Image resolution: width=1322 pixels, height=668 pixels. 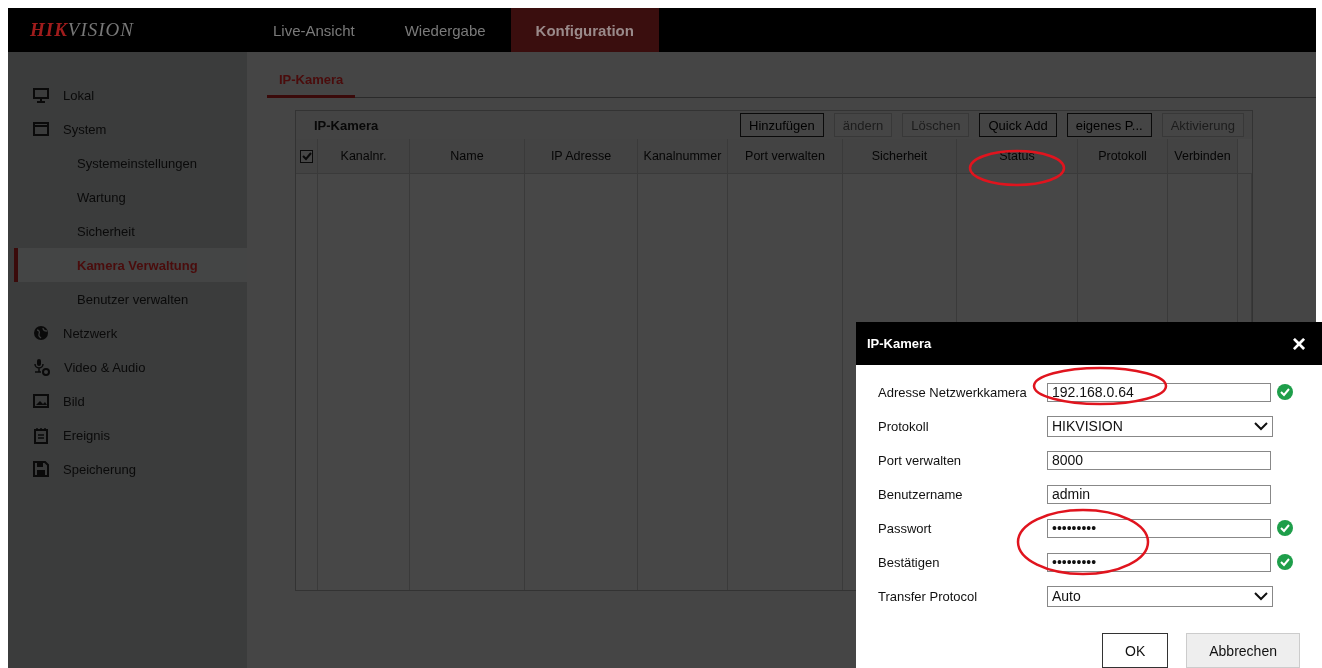 I want to click on field-label: Passwort, so click(x=905, y=528).